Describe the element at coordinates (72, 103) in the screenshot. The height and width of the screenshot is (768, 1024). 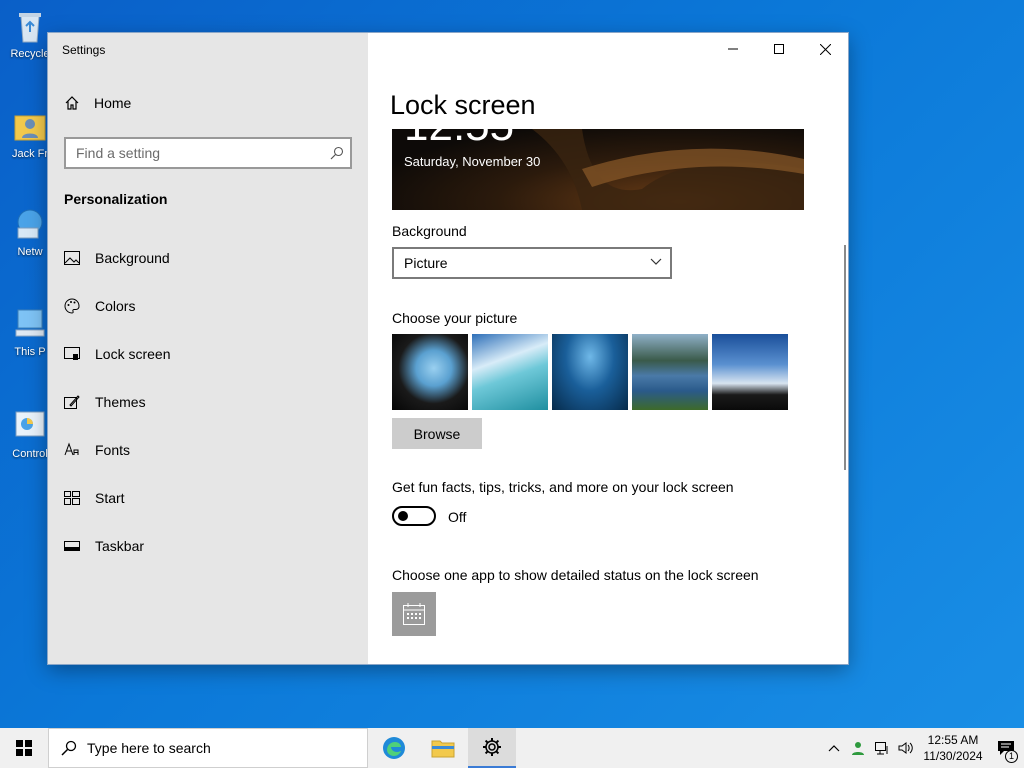
I see `home-icon` at that location.